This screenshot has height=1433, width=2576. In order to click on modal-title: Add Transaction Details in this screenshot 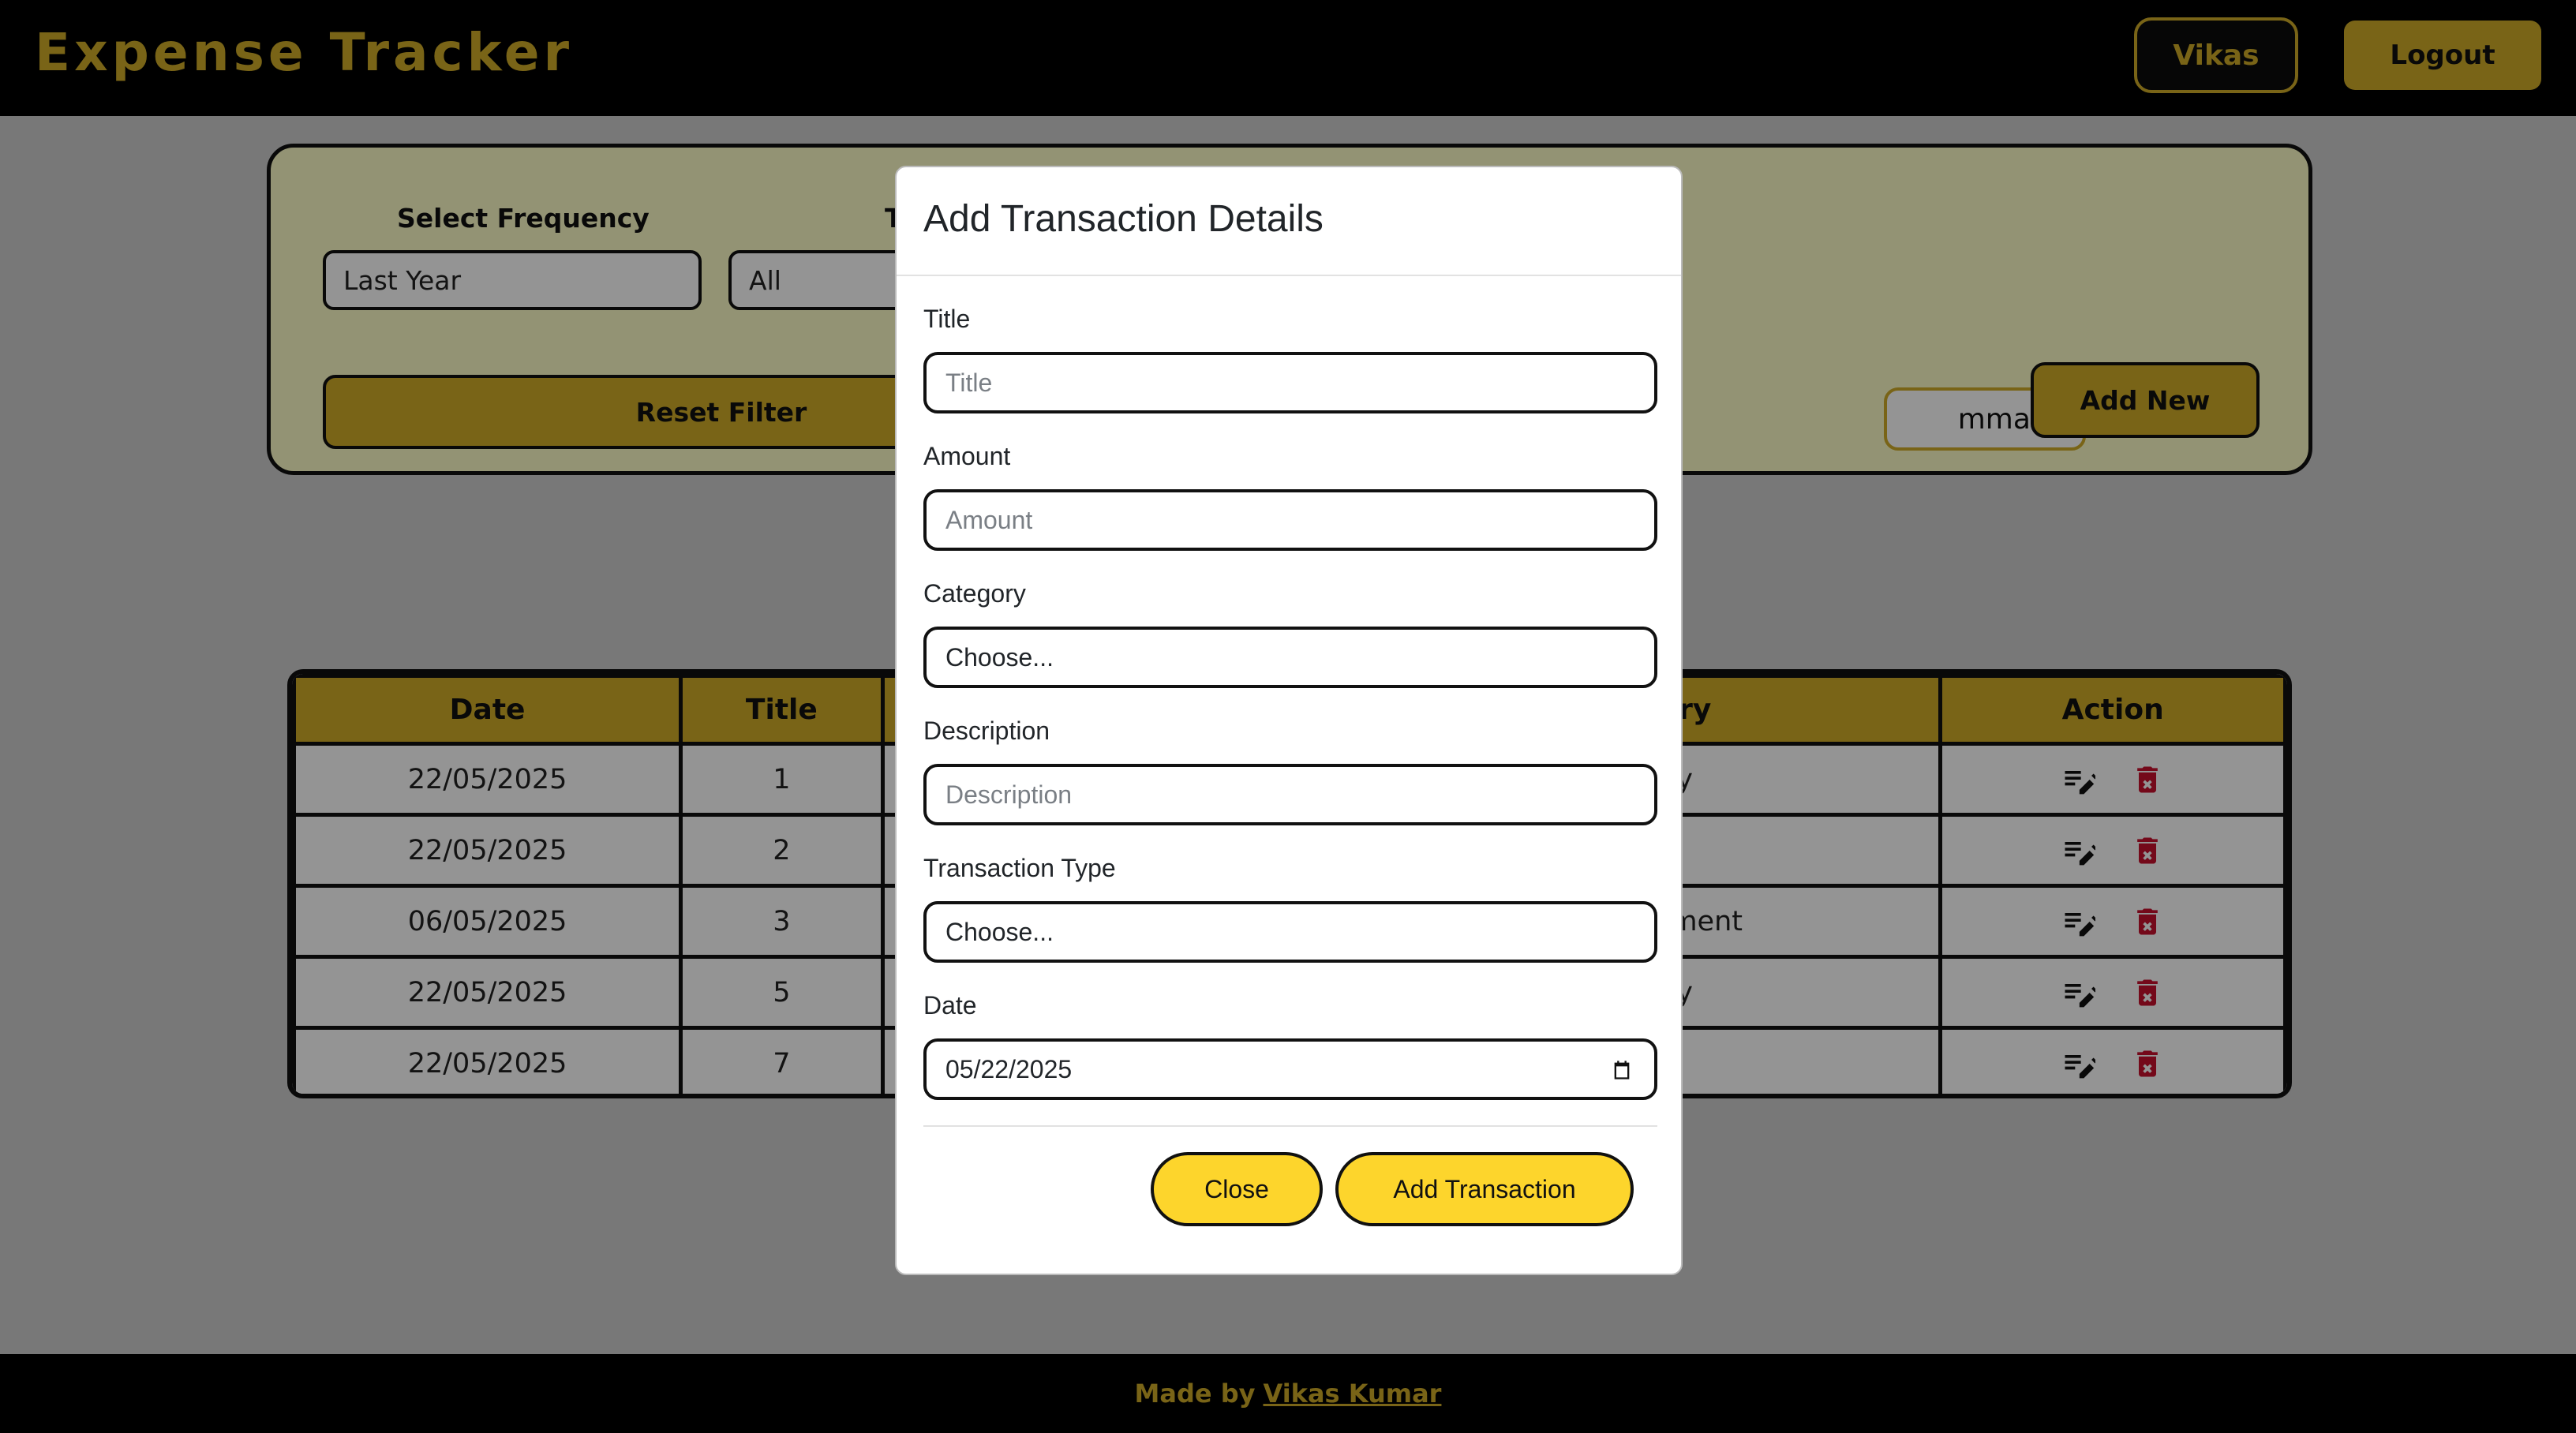, I will do `click(1123, 219)`.